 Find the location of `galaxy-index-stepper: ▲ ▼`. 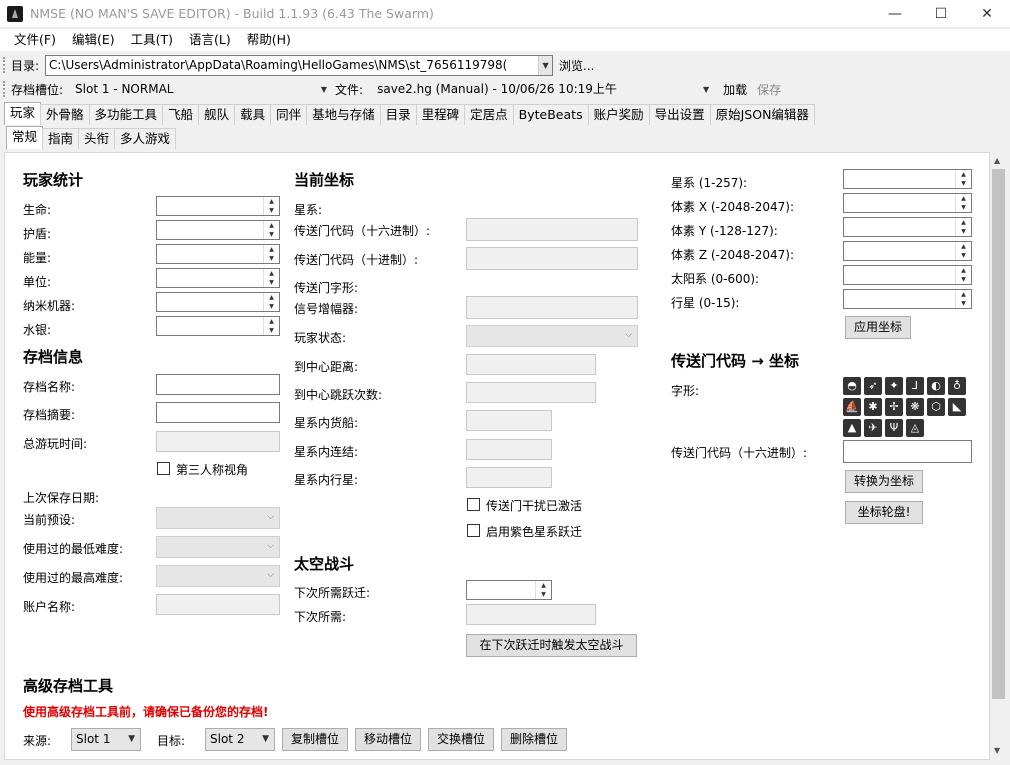

galaxy-index-stepper: ▲ ▼ is located at coordinates (907, 179).